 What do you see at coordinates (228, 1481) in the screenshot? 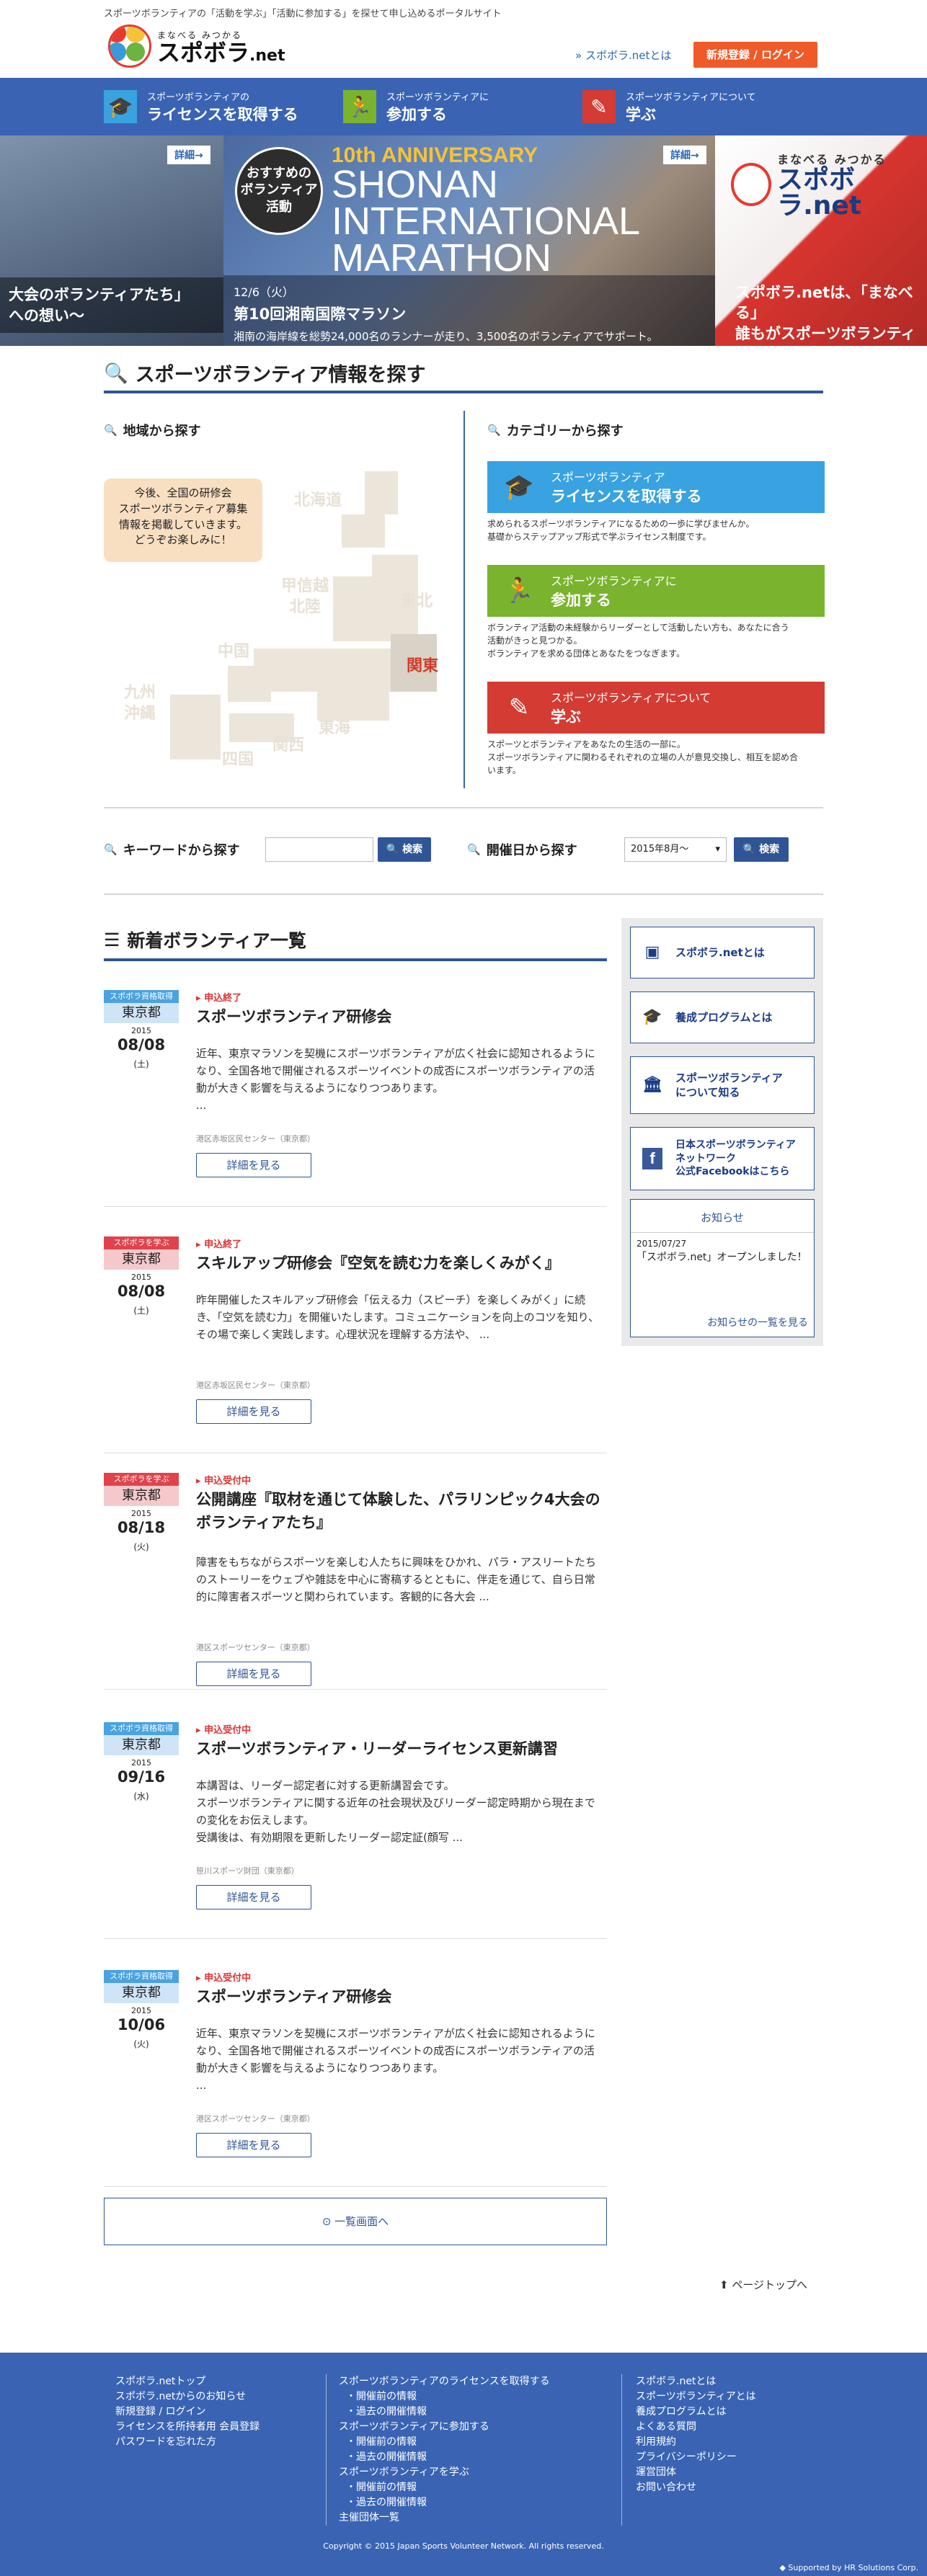
I see `status-text: 申込受付中` at bounding box center [228, 1481].